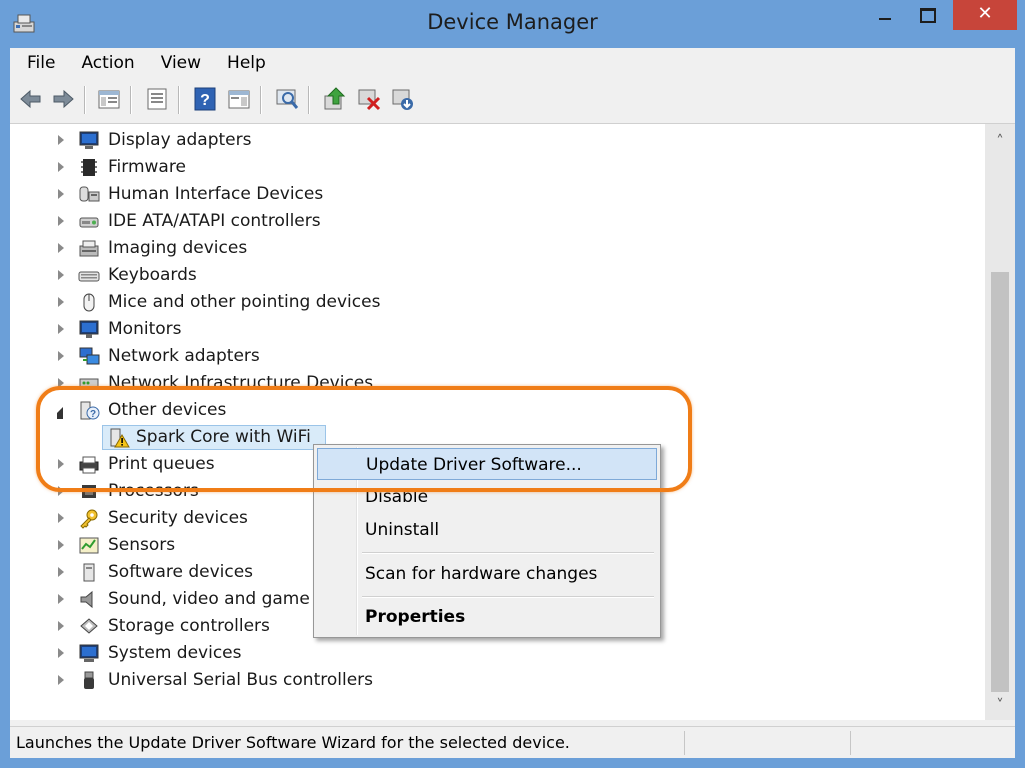  I want to click on action-pane-icon, so click(239, 99).